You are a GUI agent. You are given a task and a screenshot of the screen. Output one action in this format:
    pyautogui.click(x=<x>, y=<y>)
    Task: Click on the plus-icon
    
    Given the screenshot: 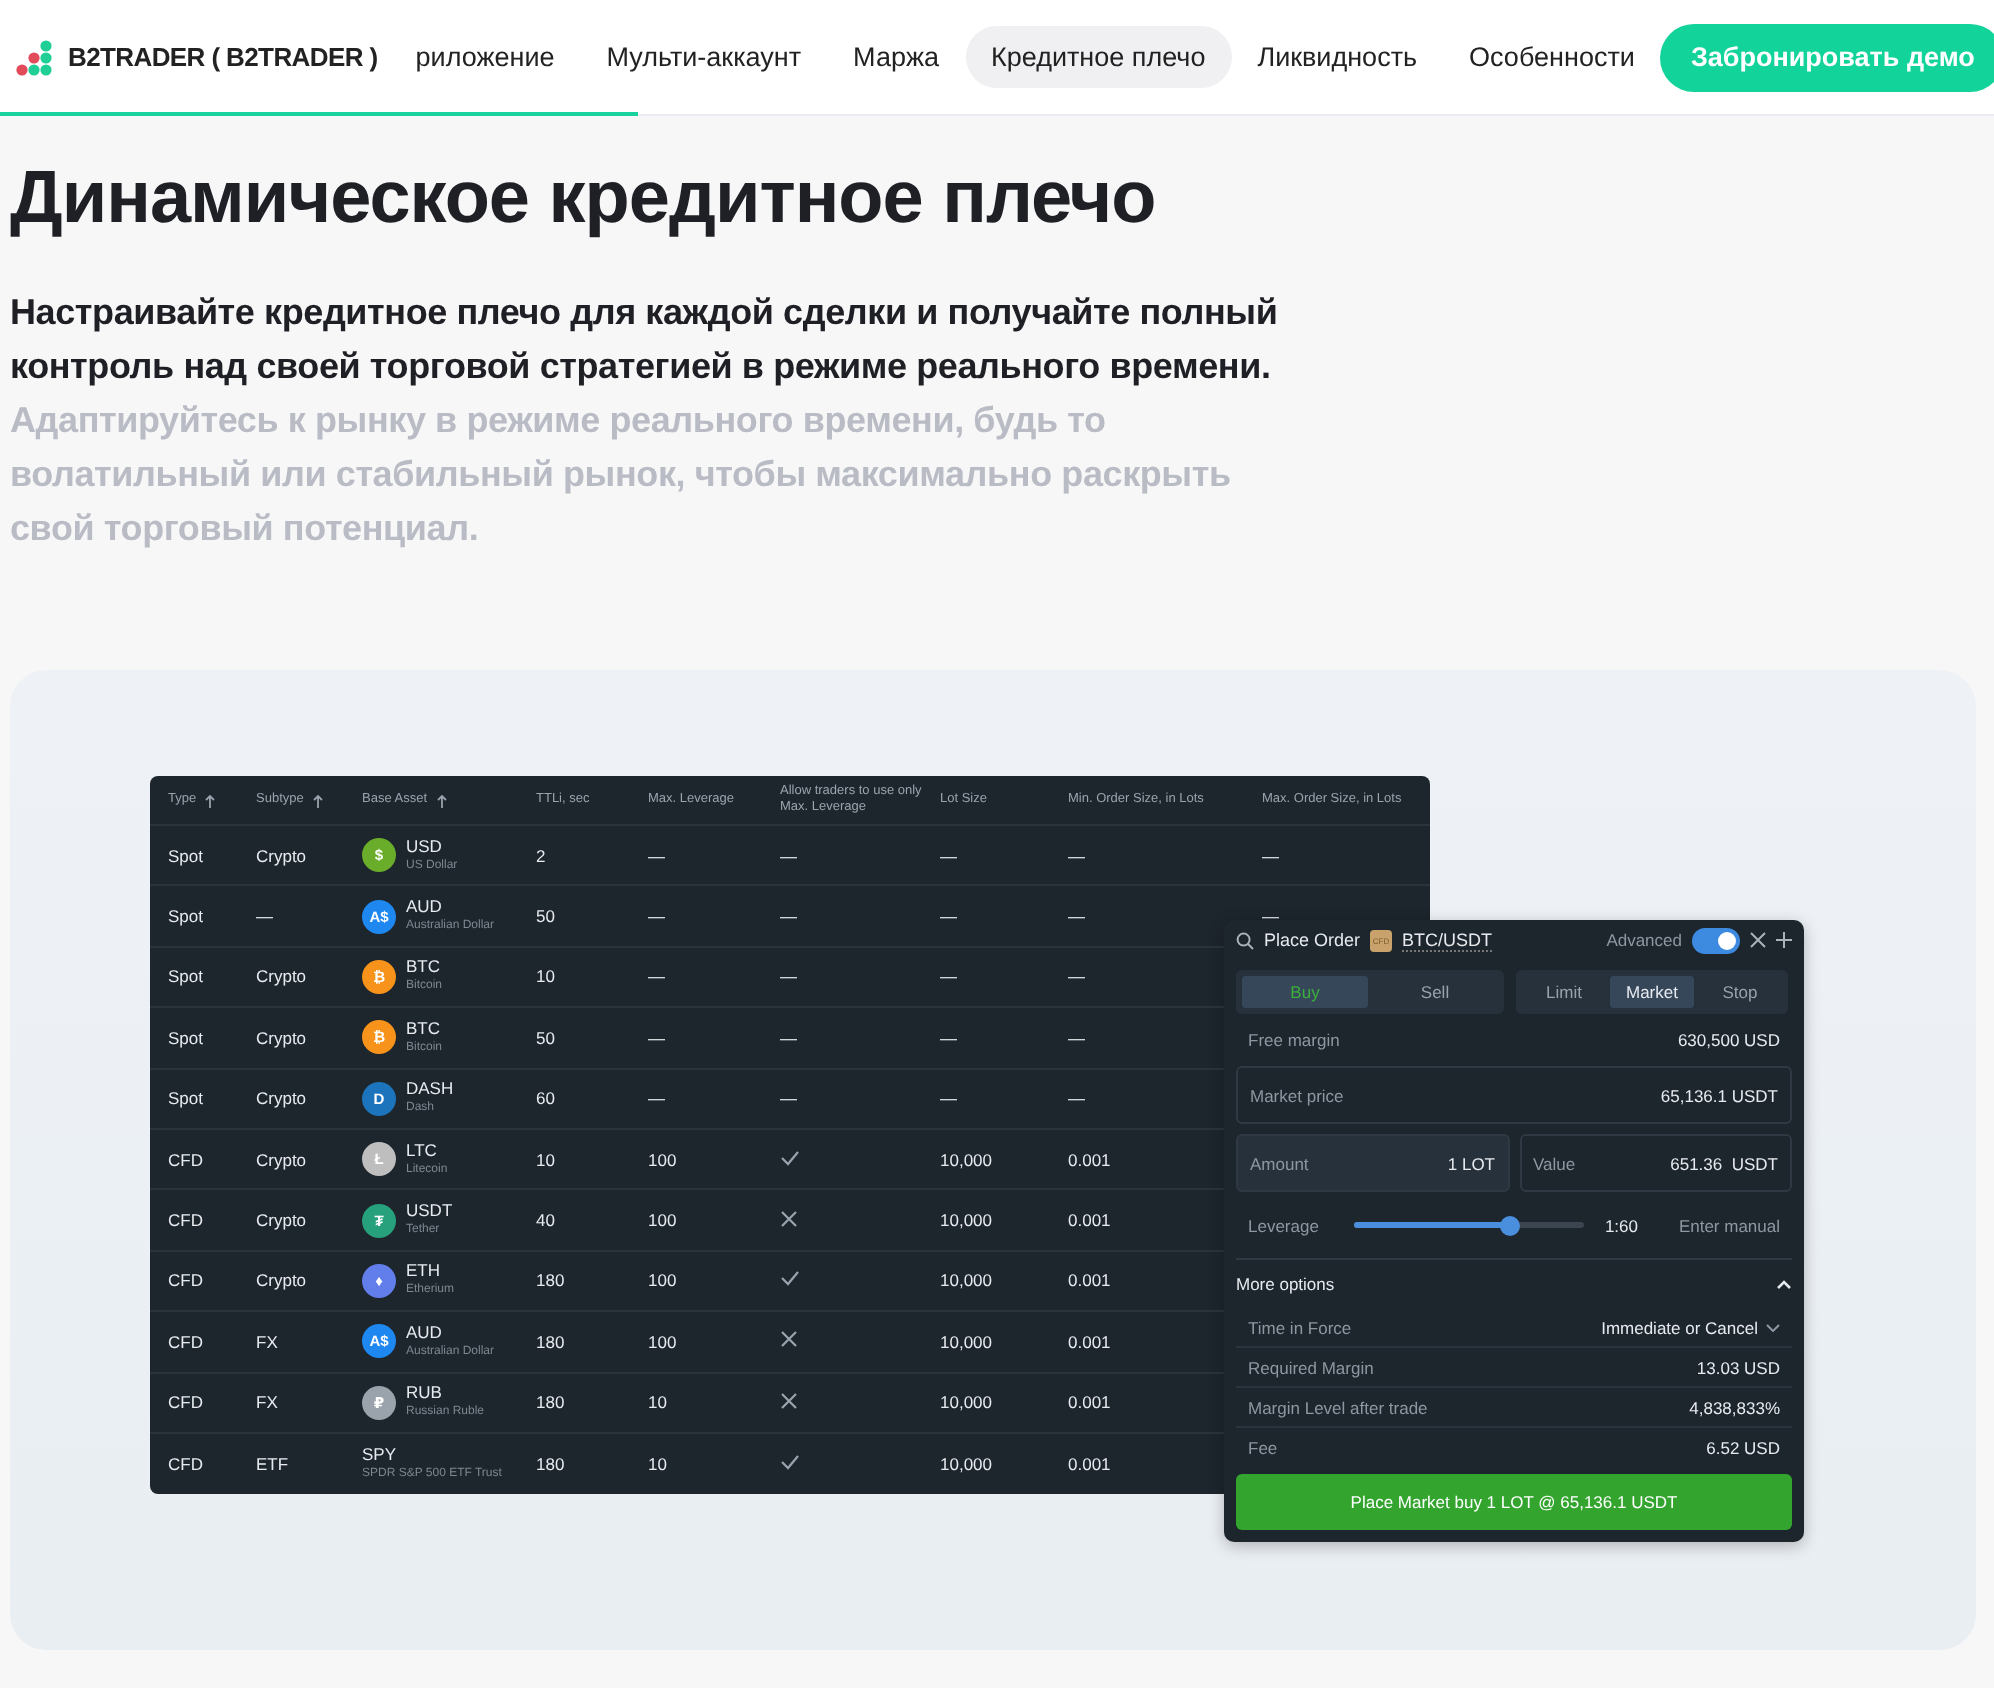 What is the action you would take?
    pyautogui.click(x=1784, y=940)
    